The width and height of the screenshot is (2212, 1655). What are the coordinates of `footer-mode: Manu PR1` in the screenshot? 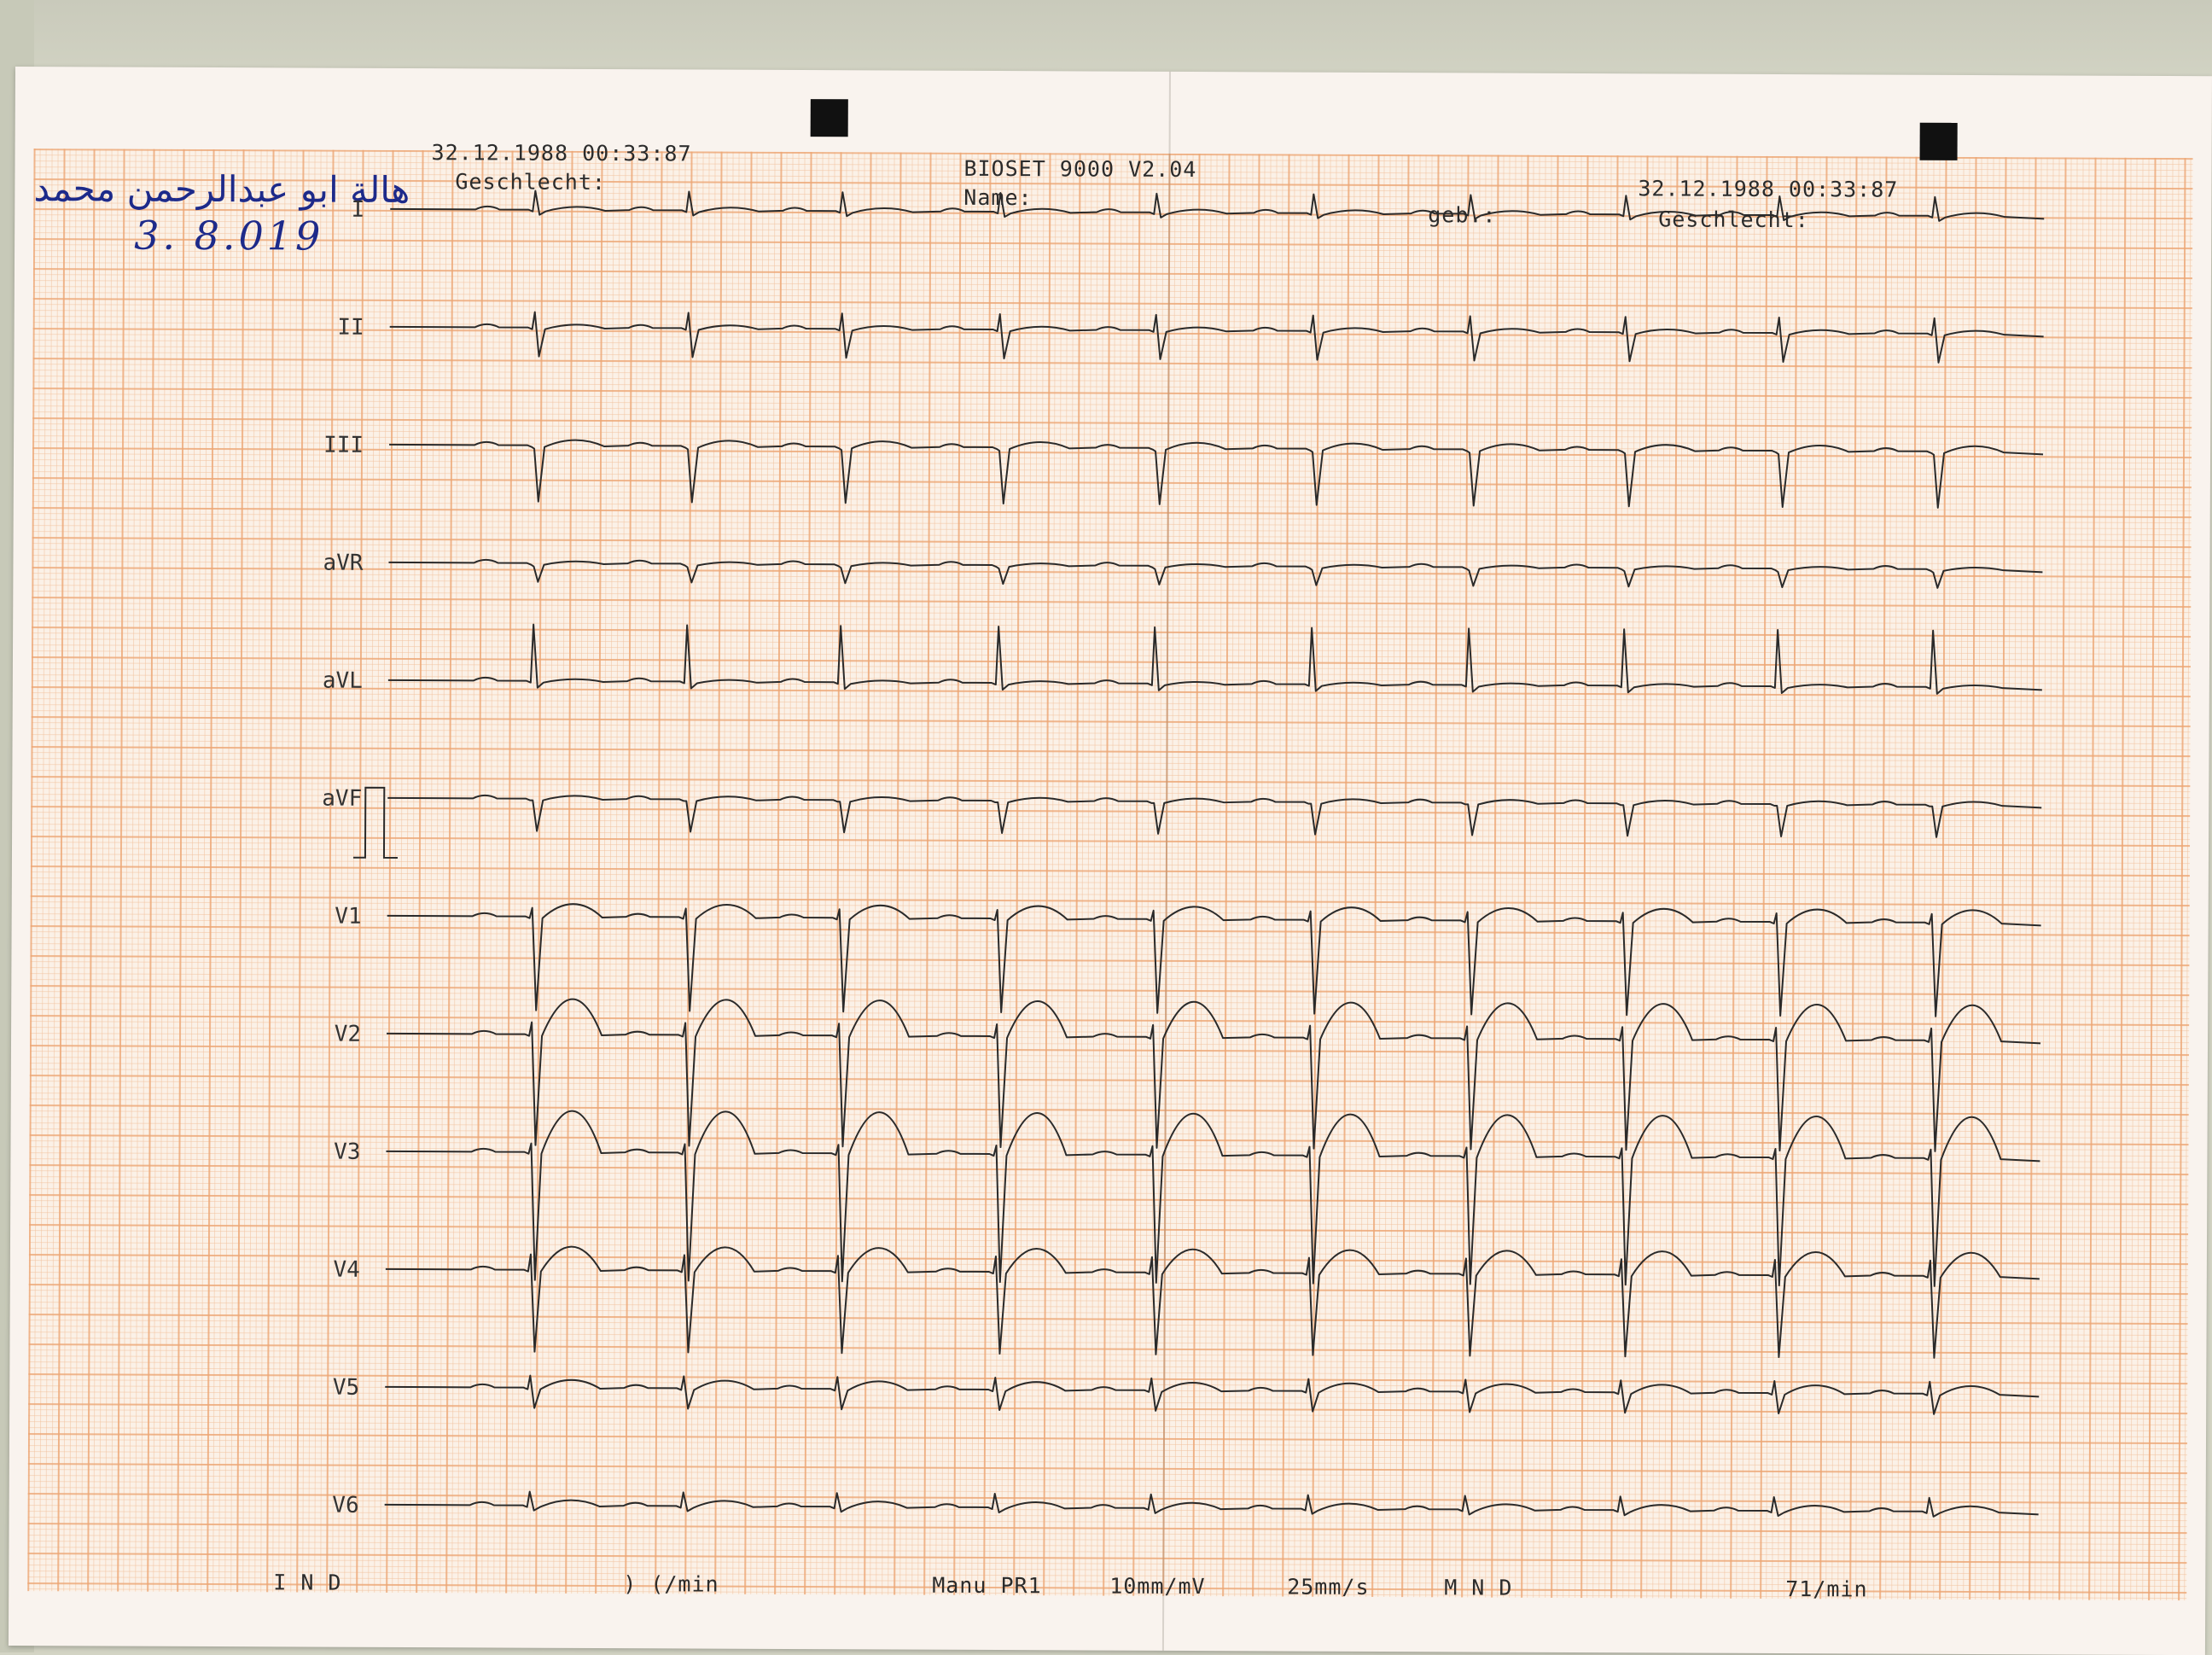 It's located at (987, 1585).